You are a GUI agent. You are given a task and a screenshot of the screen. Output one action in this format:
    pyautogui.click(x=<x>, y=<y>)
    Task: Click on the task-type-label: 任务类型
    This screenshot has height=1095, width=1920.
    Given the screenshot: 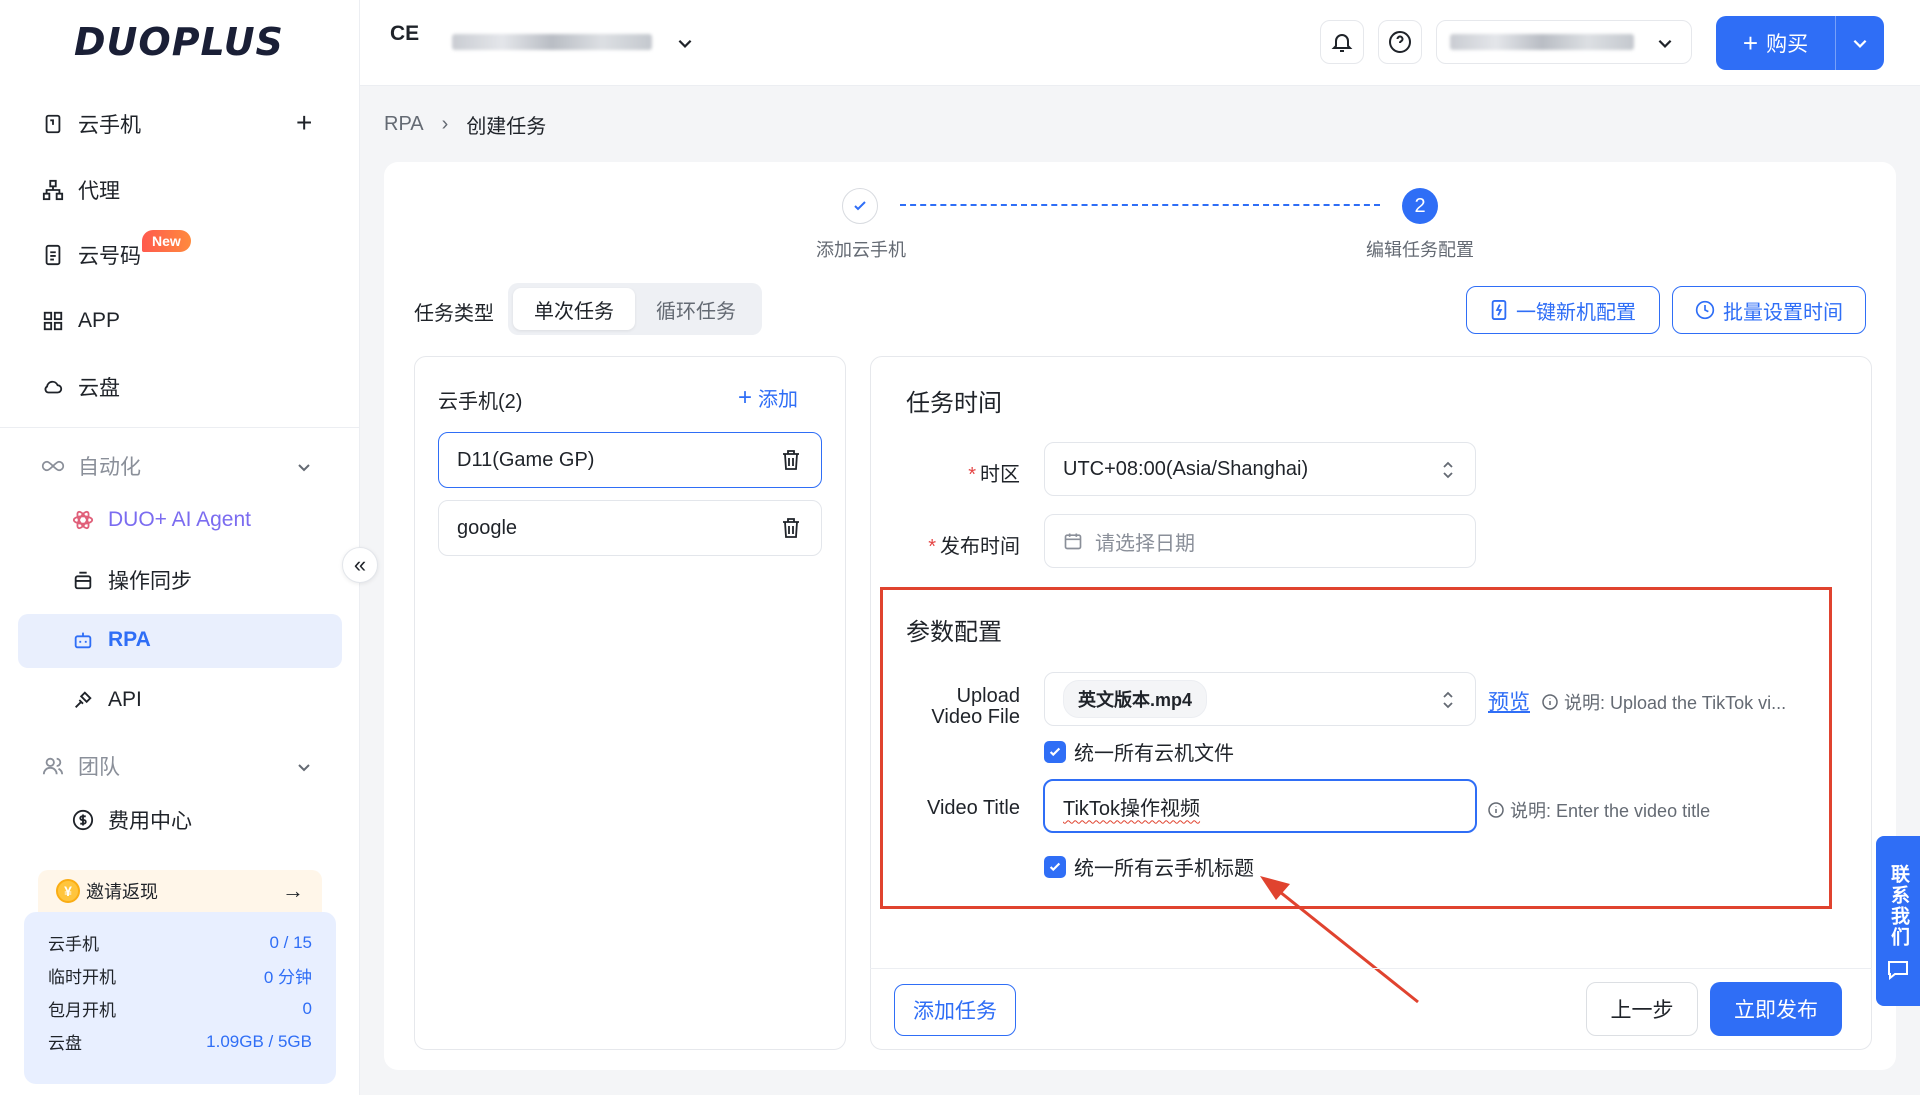 What is the action you would take?
    pyautogui.click(x=454, y=314)
    